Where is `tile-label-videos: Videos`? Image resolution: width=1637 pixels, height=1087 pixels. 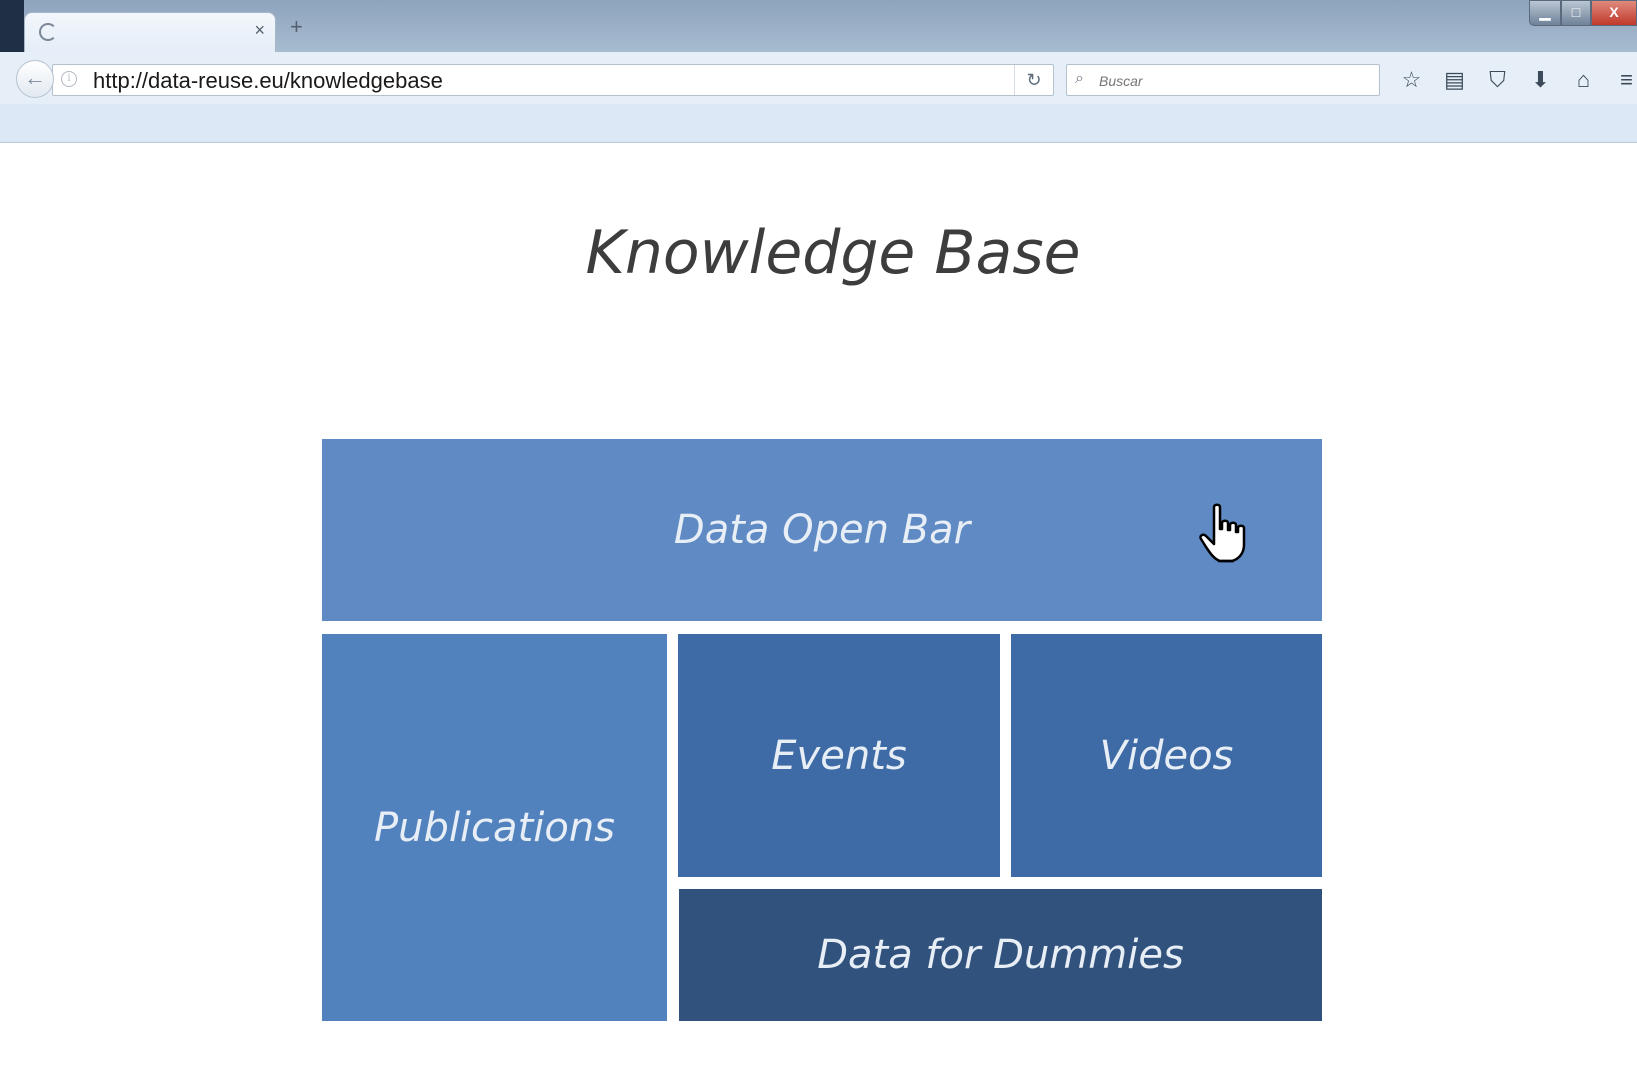 tile-label-videos: Videos is located at coordinates (1166, 755).